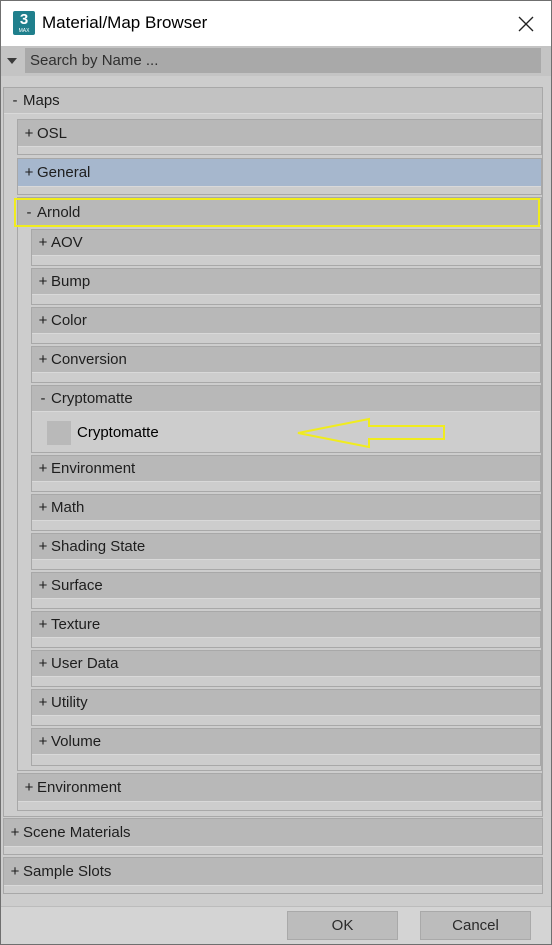 This screenshot has width=552, height=945. I want to click on category-aov: + AOV, so click(286, 243).